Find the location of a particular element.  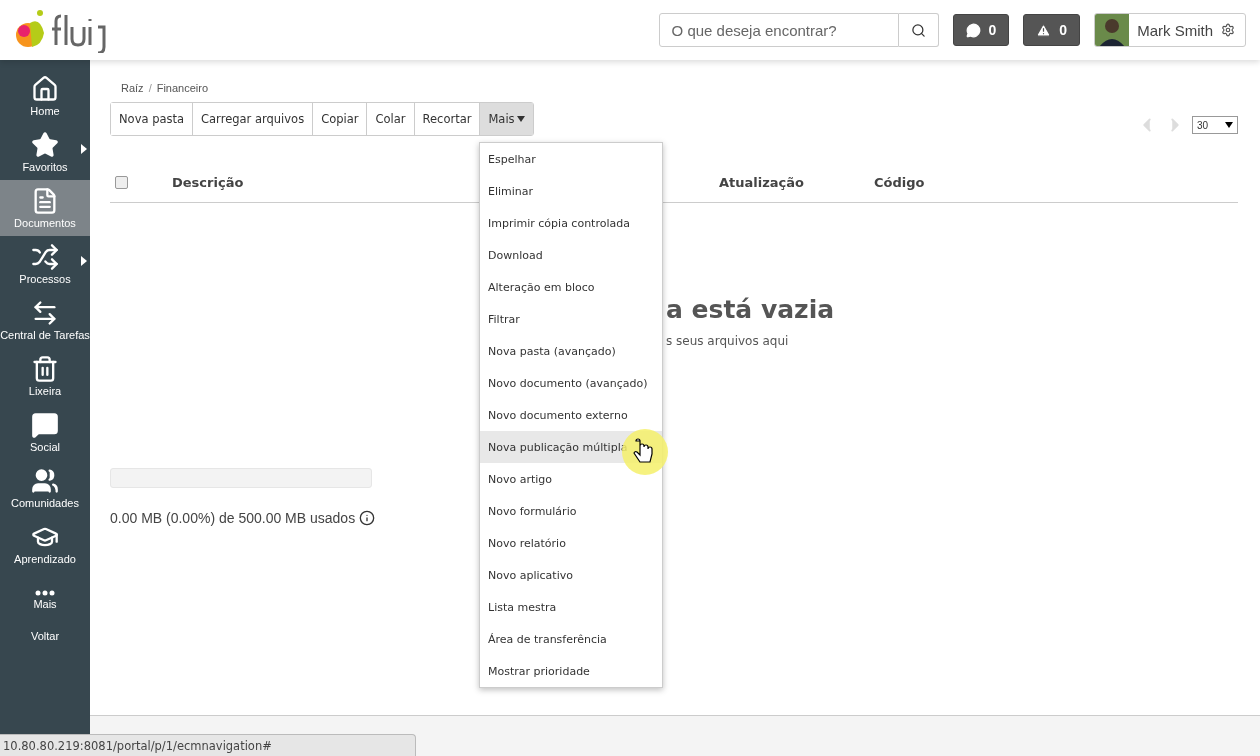

sidebar-item: Social is located at coordinates (45, 432).